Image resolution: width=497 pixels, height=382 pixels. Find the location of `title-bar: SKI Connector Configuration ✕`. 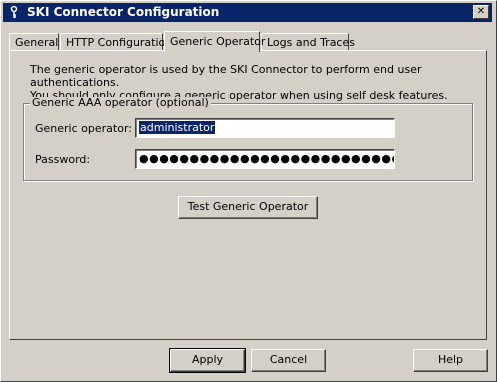

title-bar: SKI Connector Configuration ✕ is located at coordinates (247, 12).